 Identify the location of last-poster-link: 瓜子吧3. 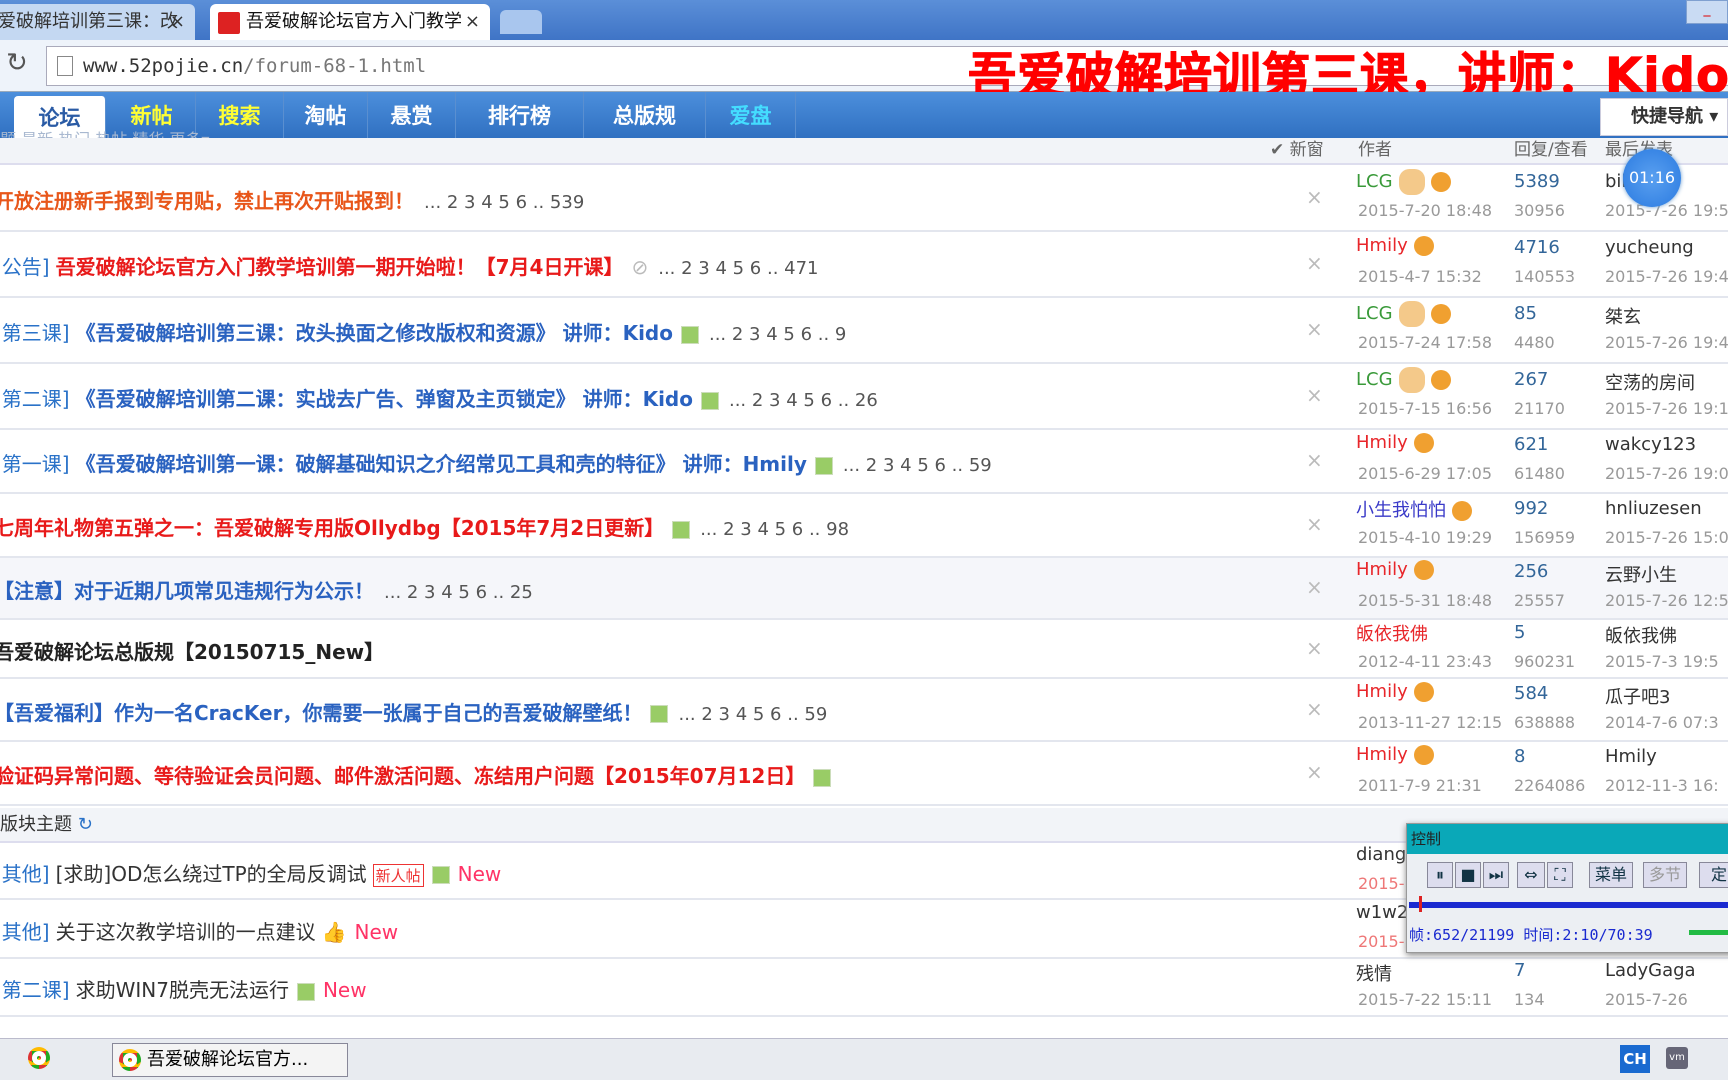
(1637, 696).